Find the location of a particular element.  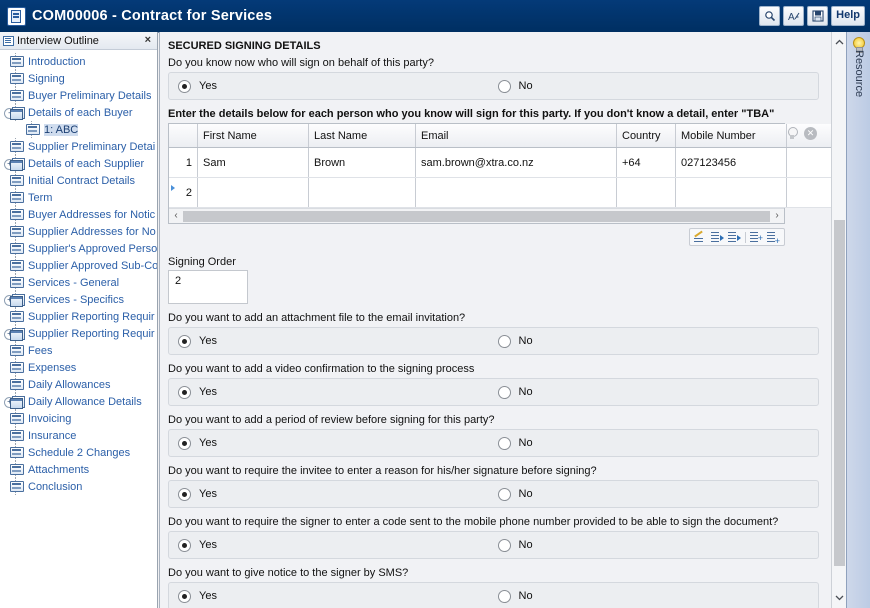

main-vertical-scrollbar is located at coordinates (838, 320).